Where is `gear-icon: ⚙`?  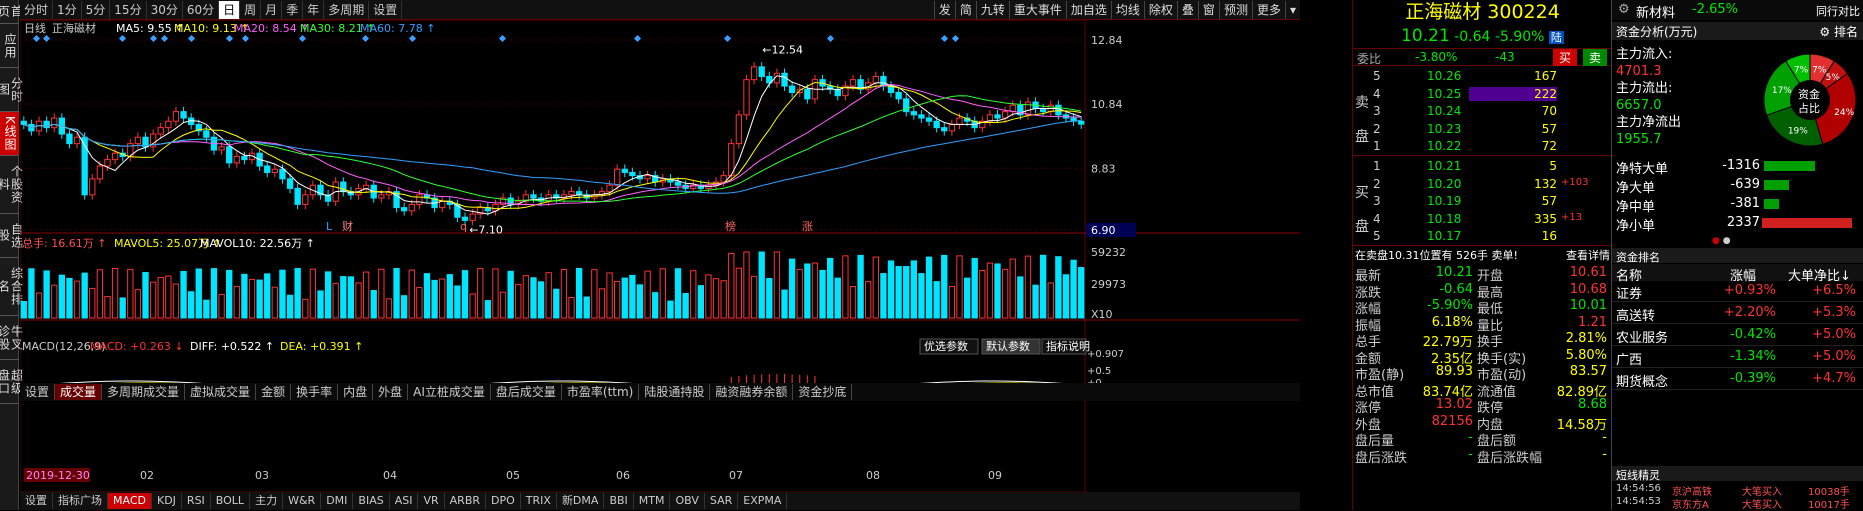
gear-icon: ⚙ is located at coordinates (1624, 9).